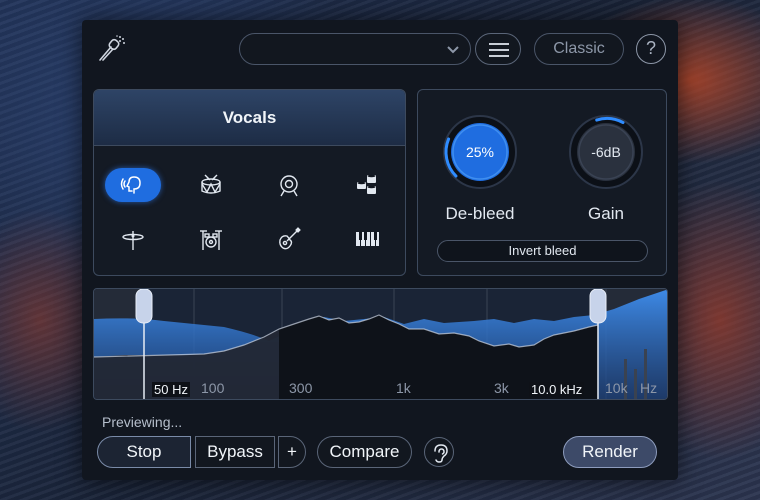 Image resolution: width=760 pixels, height=500 pixels. Describe the element at coordinates (542, 182) in the screenshot. I see `knob-panel: 25% De-bleed -6dB Gain Invert bleed` at that location.